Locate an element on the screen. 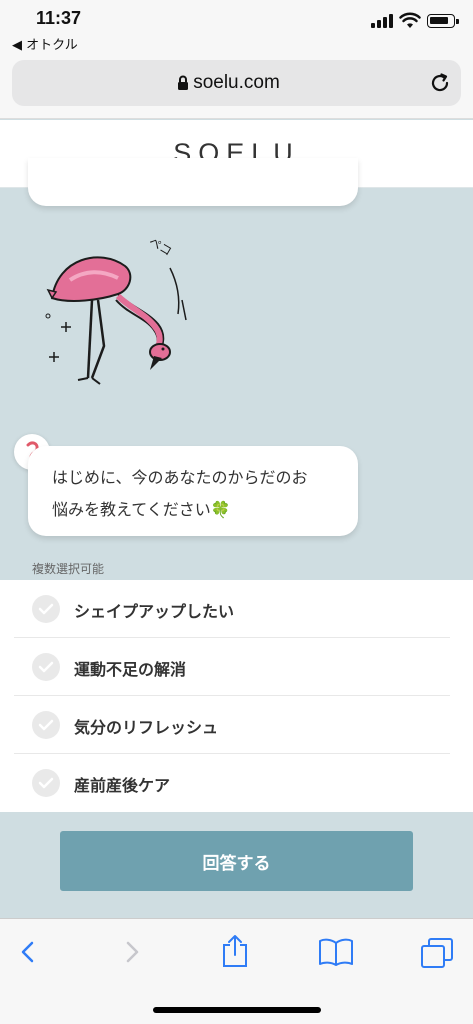 This screenshot has width=473, height=1024. clover-icon: 🍀 is located at coordinates (220, 509).